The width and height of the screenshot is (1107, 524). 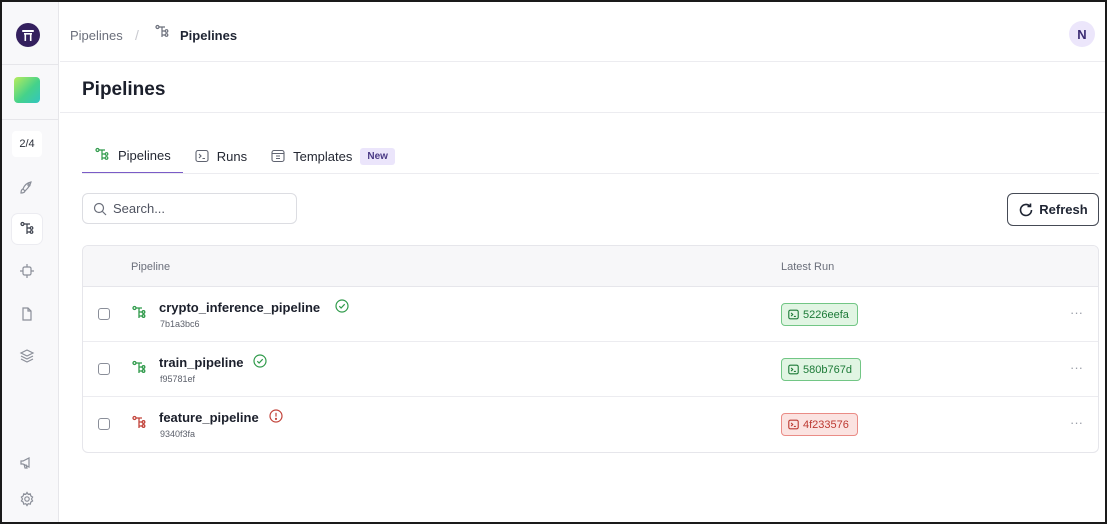 I want to click on sidebar: 2/4, so click(x=30, y=262).